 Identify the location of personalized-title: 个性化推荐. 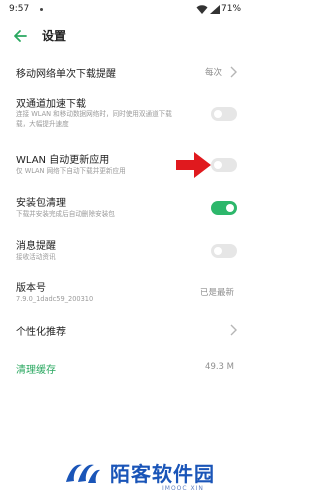
(41, 332).